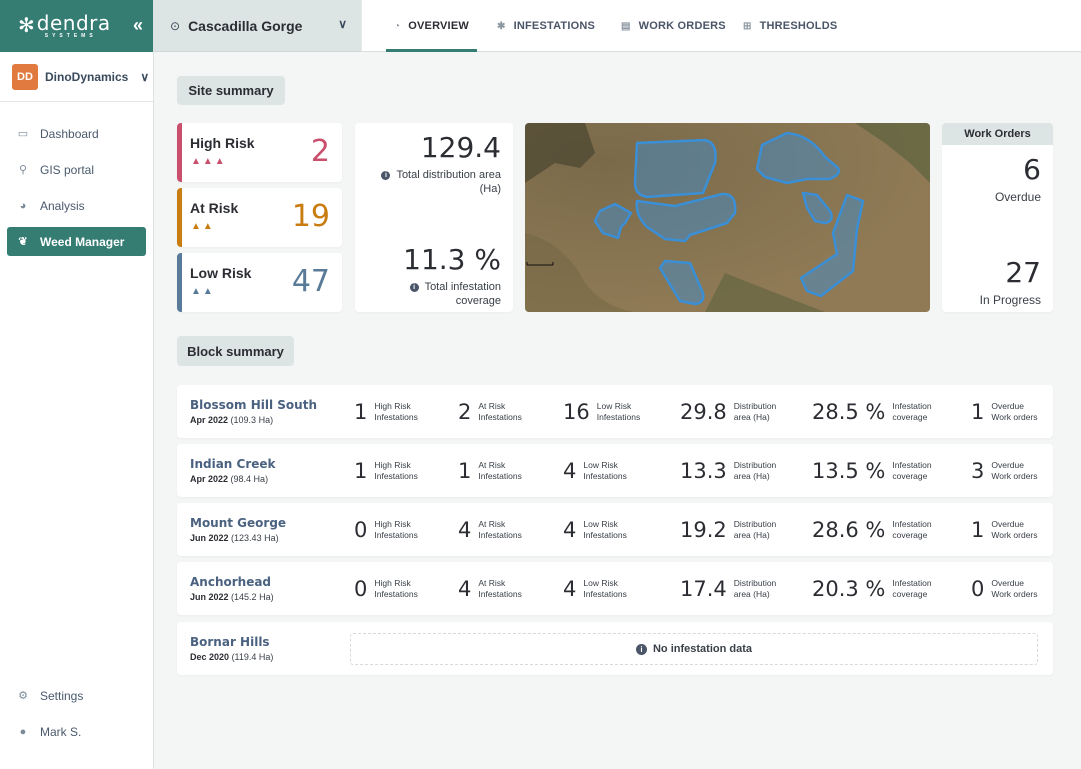  What do you see at coordinates (232, 597) in the screenshot?
I see `block-date: Jun 2022 (145.2 Ha)` at bounding box center [232, 597].